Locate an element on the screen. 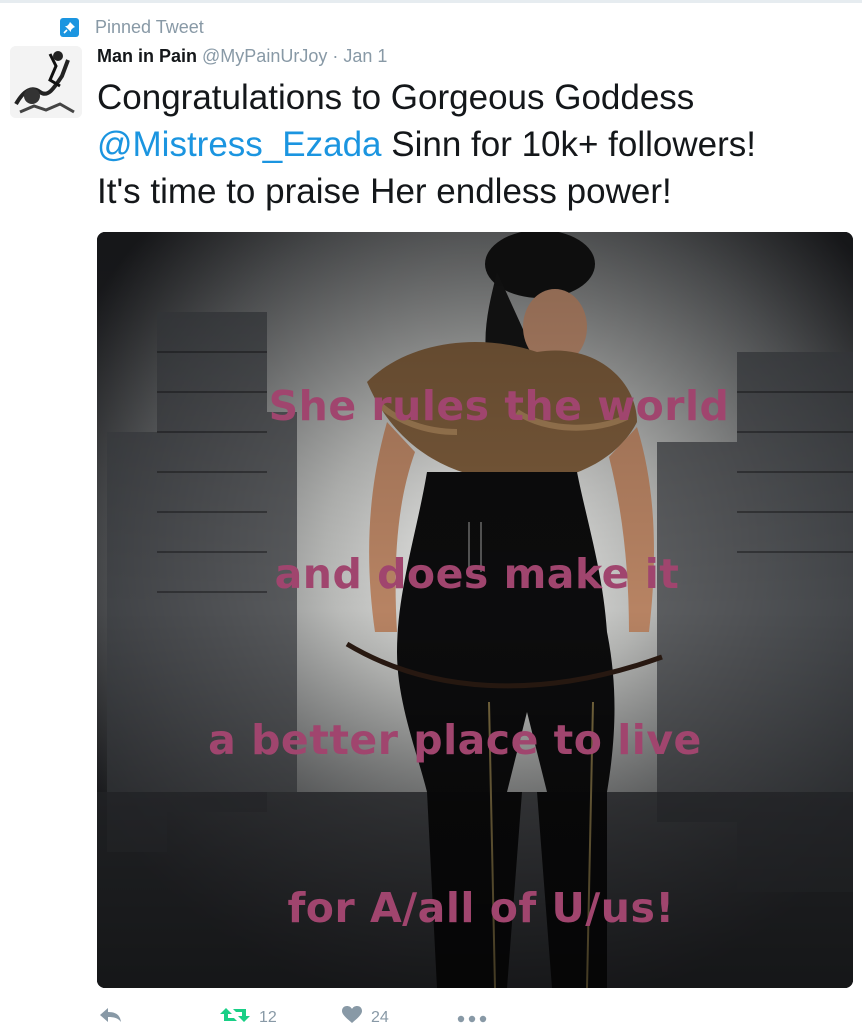  tweet-date: Jan 1 is located at coordinates (365, 56).